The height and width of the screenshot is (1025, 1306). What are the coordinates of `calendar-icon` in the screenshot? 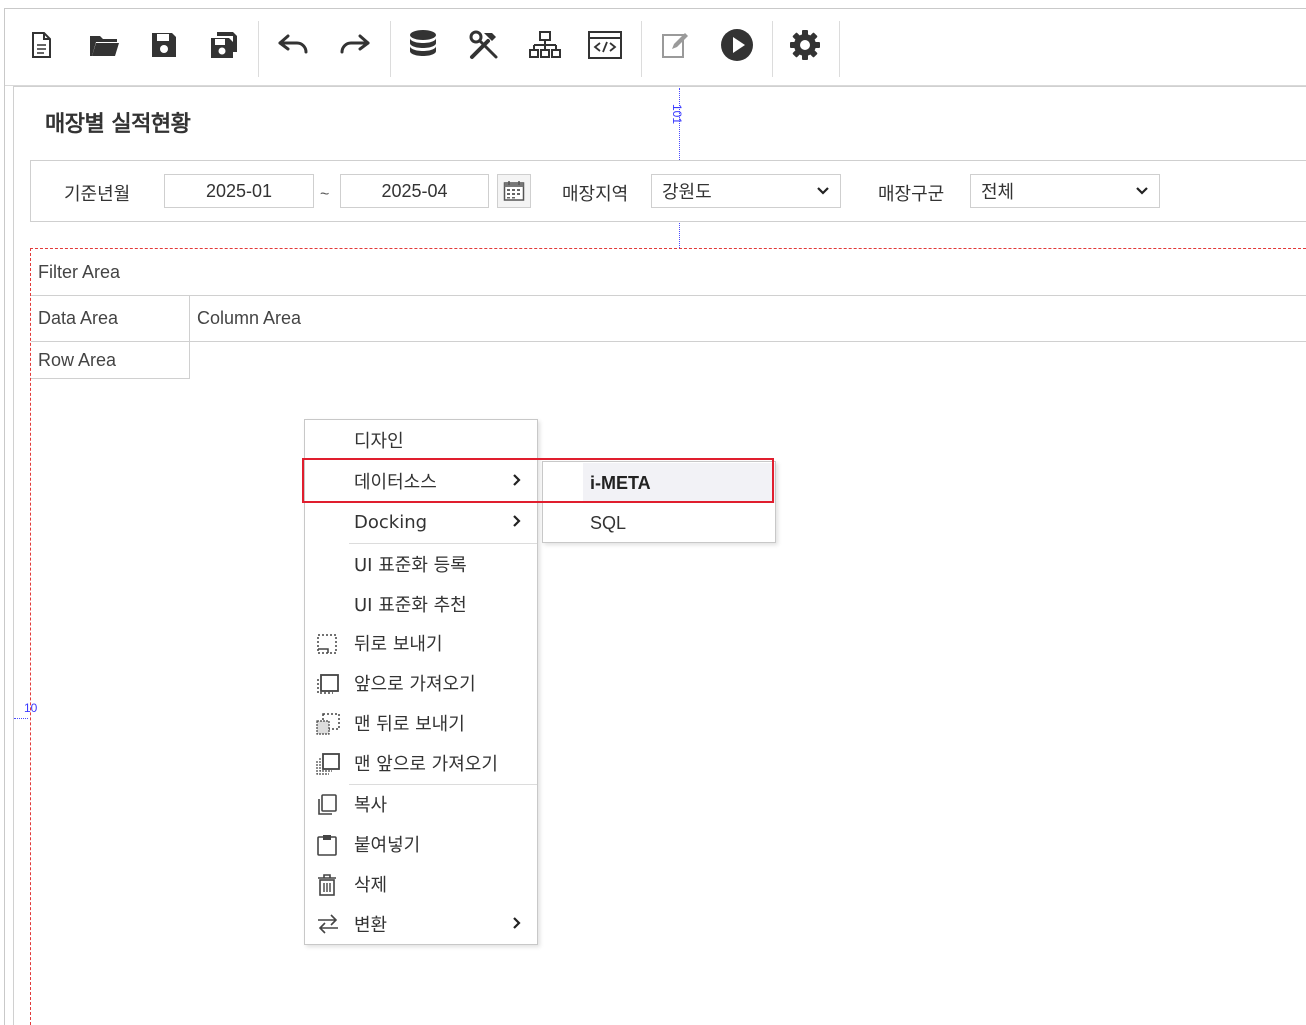 It's located at (514, 191).